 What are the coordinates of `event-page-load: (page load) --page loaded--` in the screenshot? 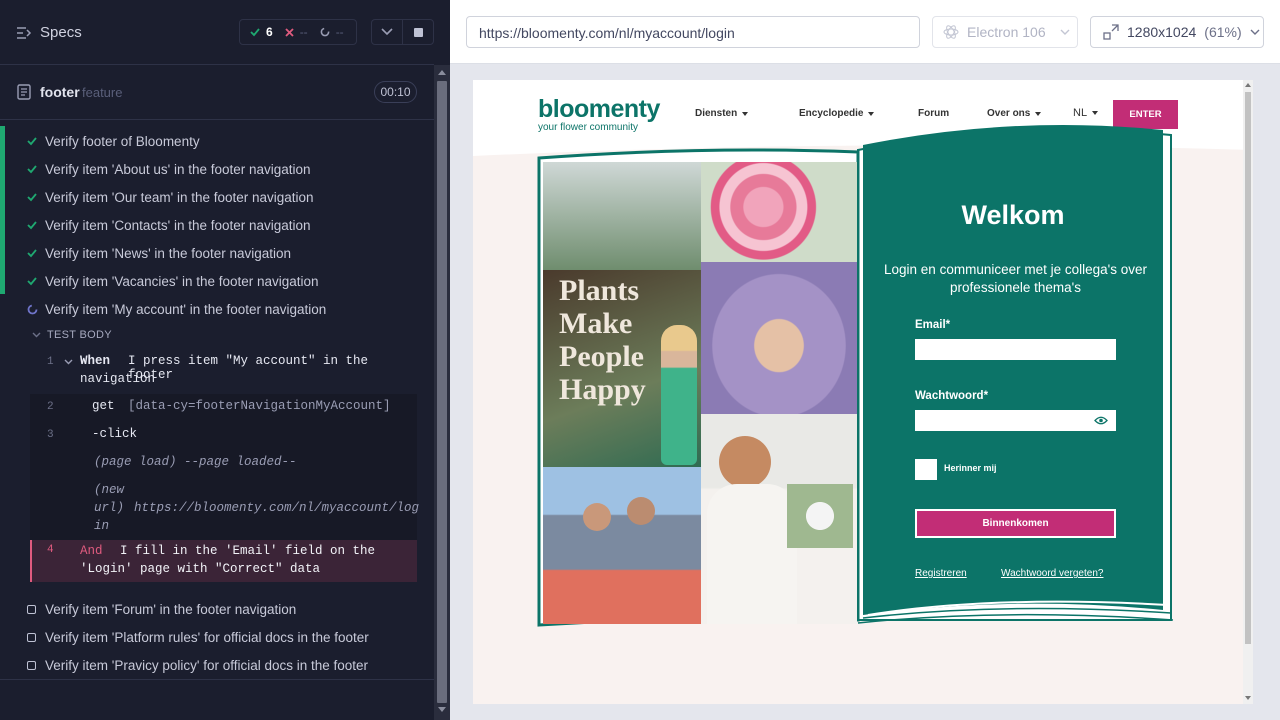 It's located at (223, 464).